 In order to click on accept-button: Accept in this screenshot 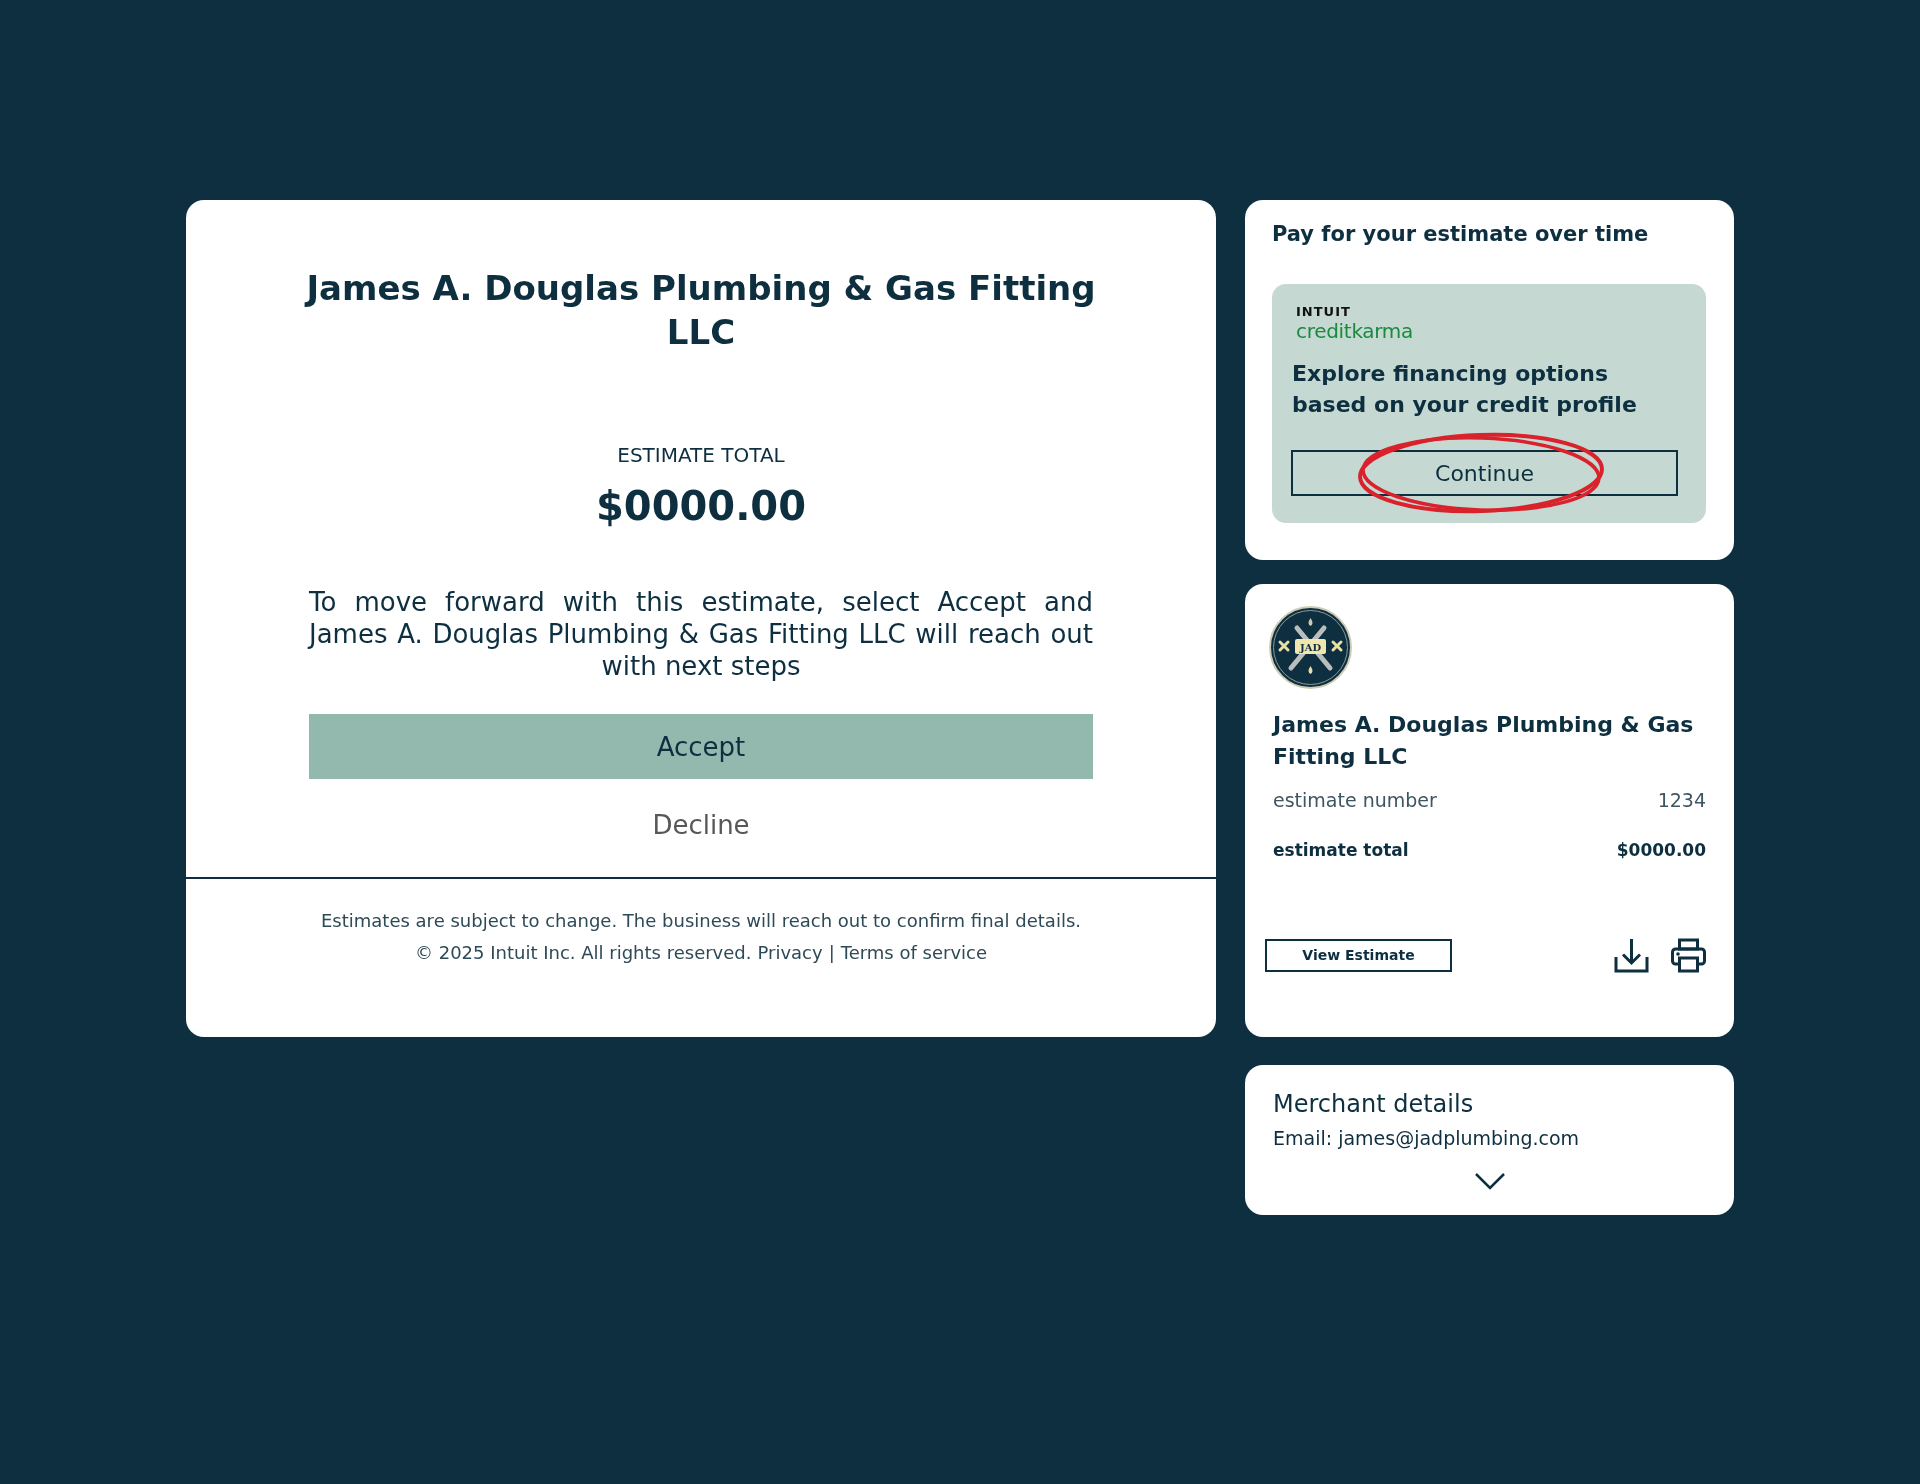, I will do `click(701, 746)`.